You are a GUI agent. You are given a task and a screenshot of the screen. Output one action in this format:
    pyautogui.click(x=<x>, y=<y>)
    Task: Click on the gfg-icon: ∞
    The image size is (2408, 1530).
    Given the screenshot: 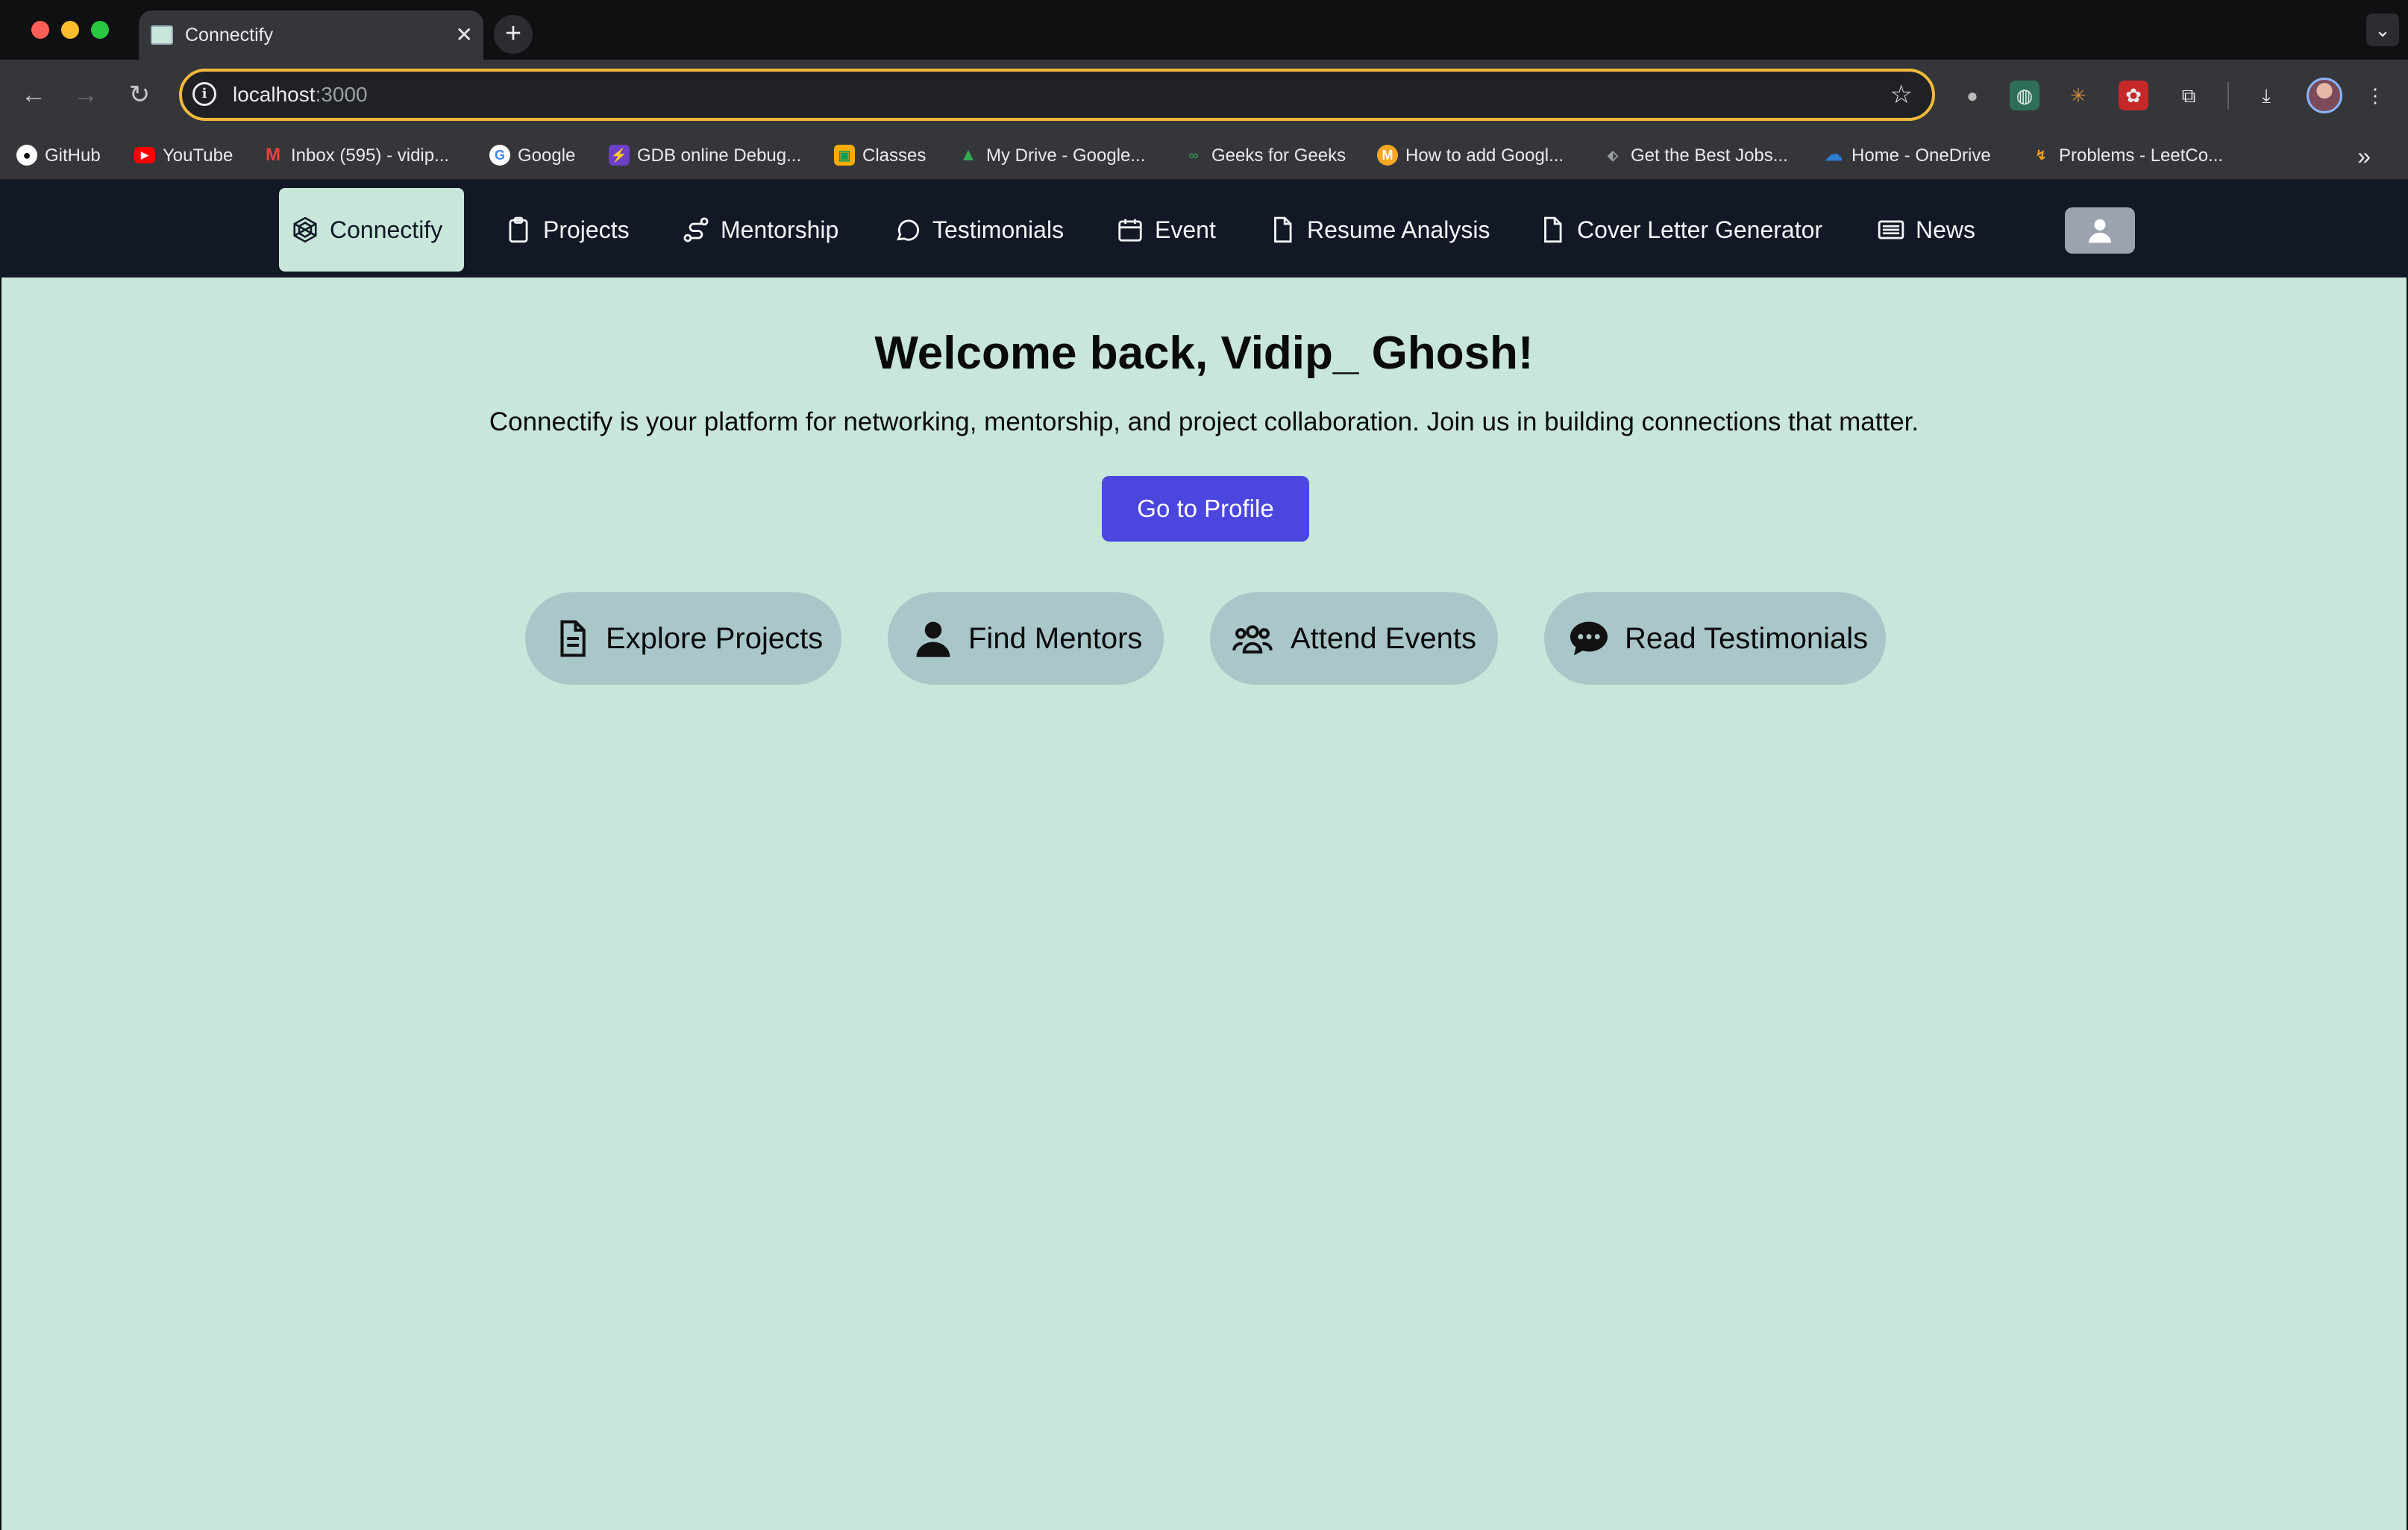 What is the action you would take?
    pyautogui.click(x=1193, y=155)
    